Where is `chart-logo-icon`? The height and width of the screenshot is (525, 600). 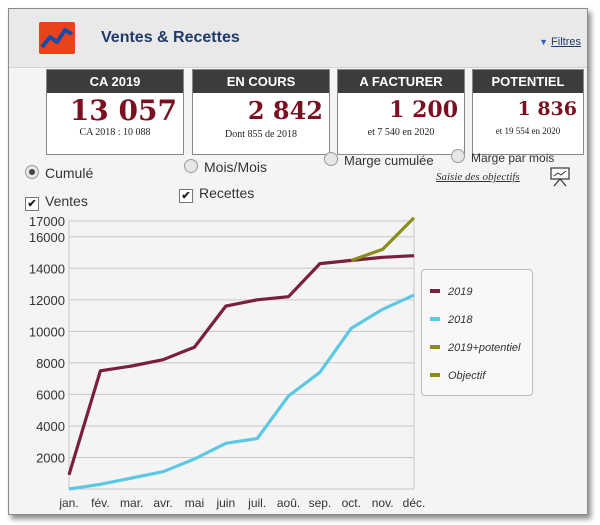 chart-logo-icon is located at coordinates (57, 38).